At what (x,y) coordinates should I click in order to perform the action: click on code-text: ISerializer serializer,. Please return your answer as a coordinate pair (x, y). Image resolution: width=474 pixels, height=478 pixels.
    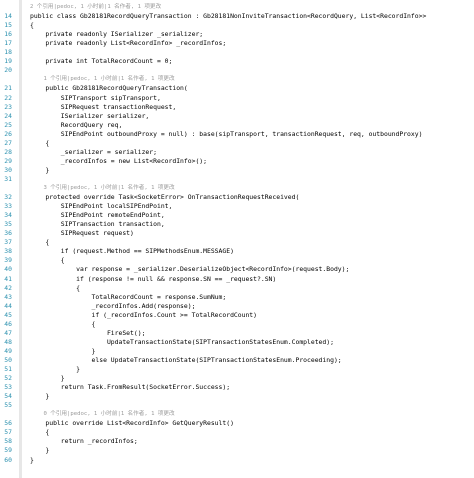
    Looking at the image, I should click on (90, 115).